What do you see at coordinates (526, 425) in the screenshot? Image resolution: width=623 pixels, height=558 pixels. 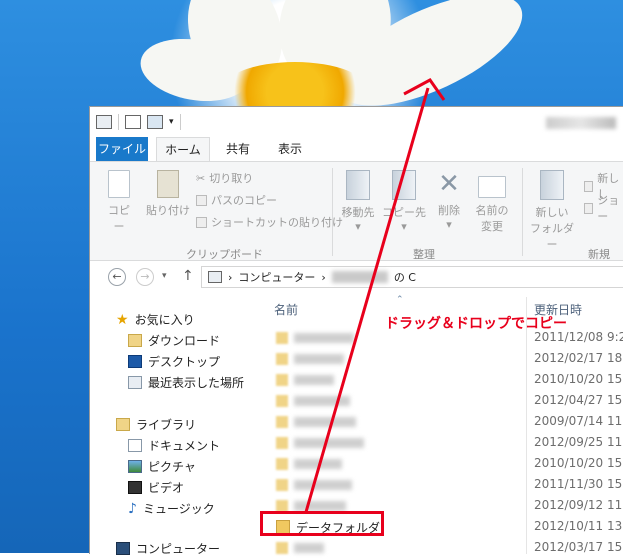 I see `column-separator` at bounding box center [526, 425].